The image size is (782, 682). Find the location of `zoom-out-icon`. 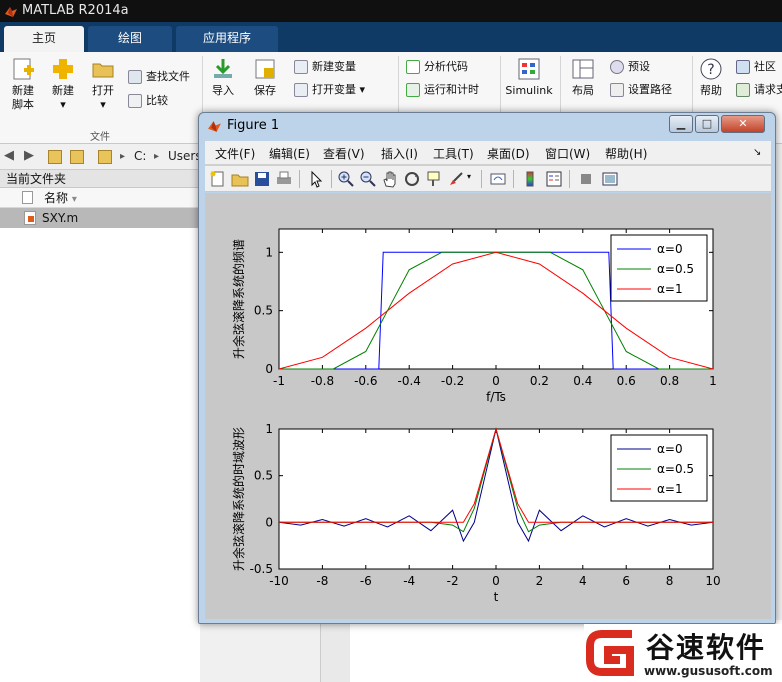

zoom-out-icon is located at coordinates (368, 179).